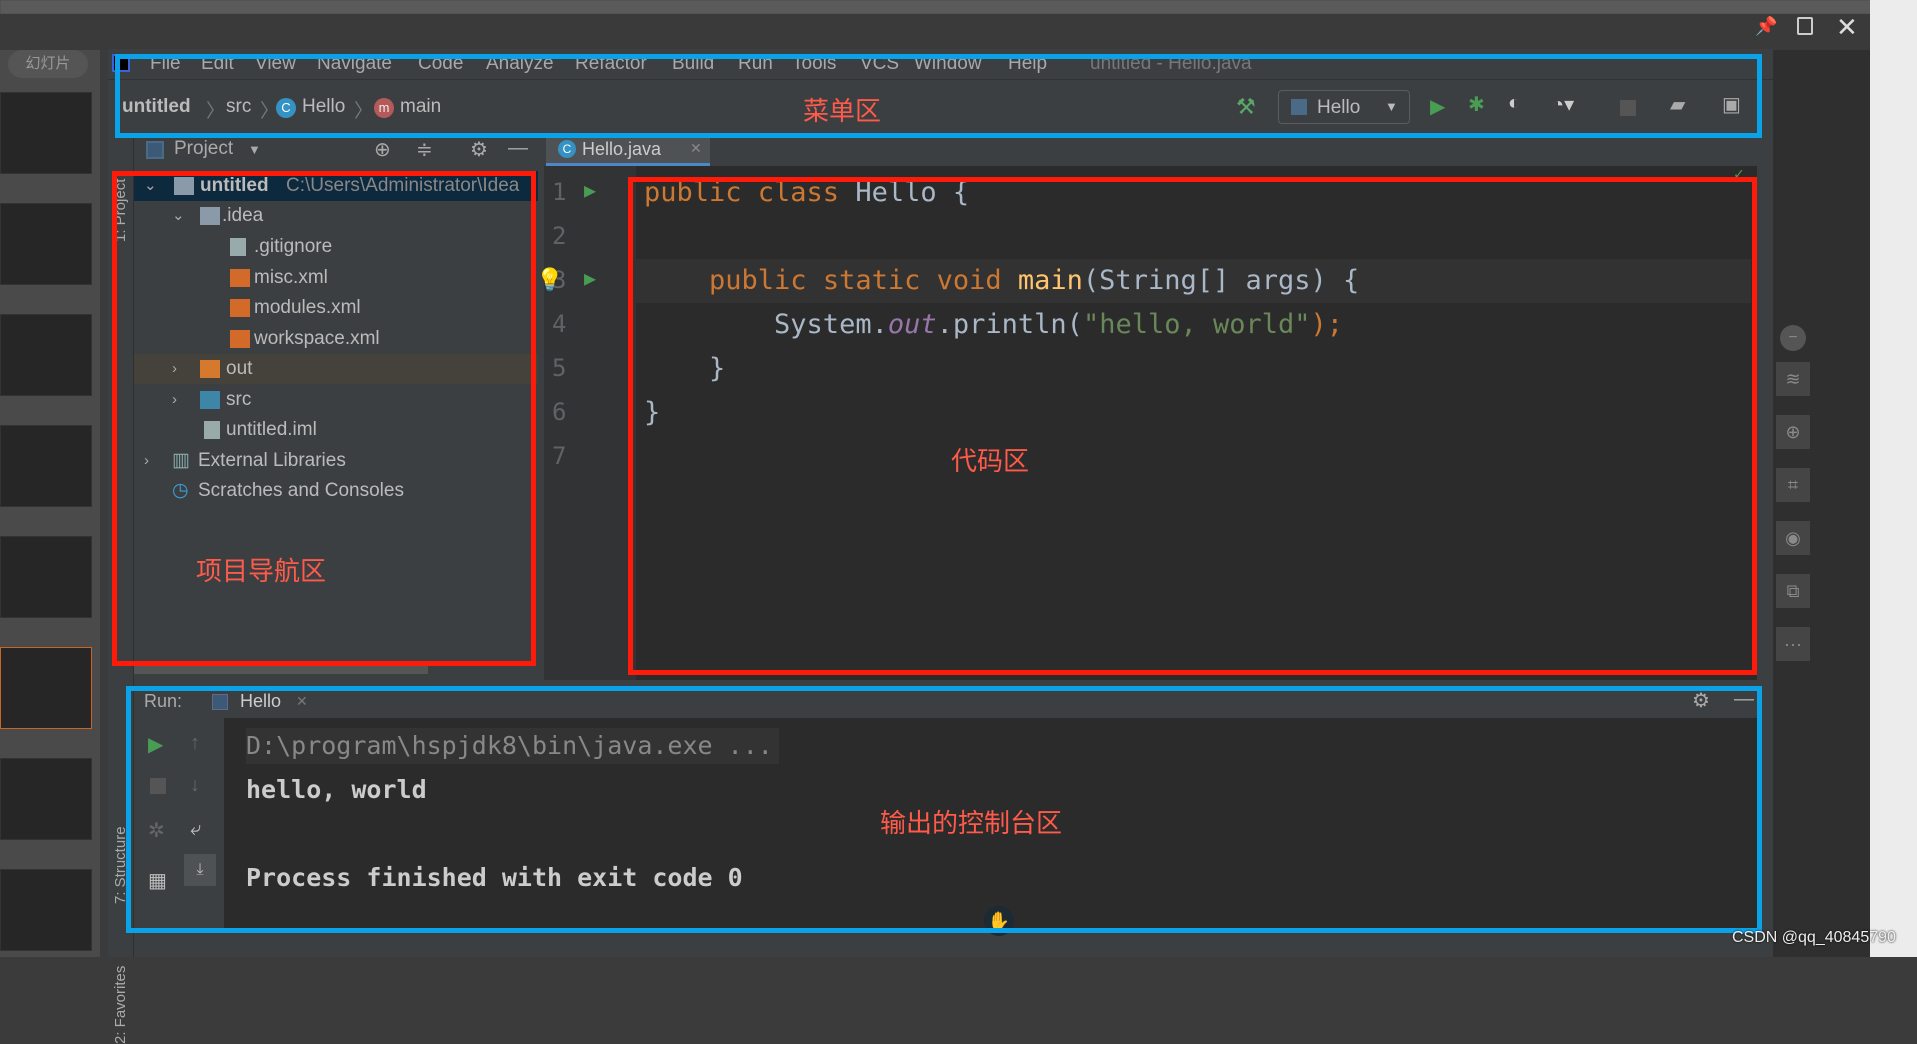 The height and width of the screenshot is (1044, 1917). Describe the element at coordinates (1793, 591) in the screenshot. I see `convert-icon: ⧉` at that location.